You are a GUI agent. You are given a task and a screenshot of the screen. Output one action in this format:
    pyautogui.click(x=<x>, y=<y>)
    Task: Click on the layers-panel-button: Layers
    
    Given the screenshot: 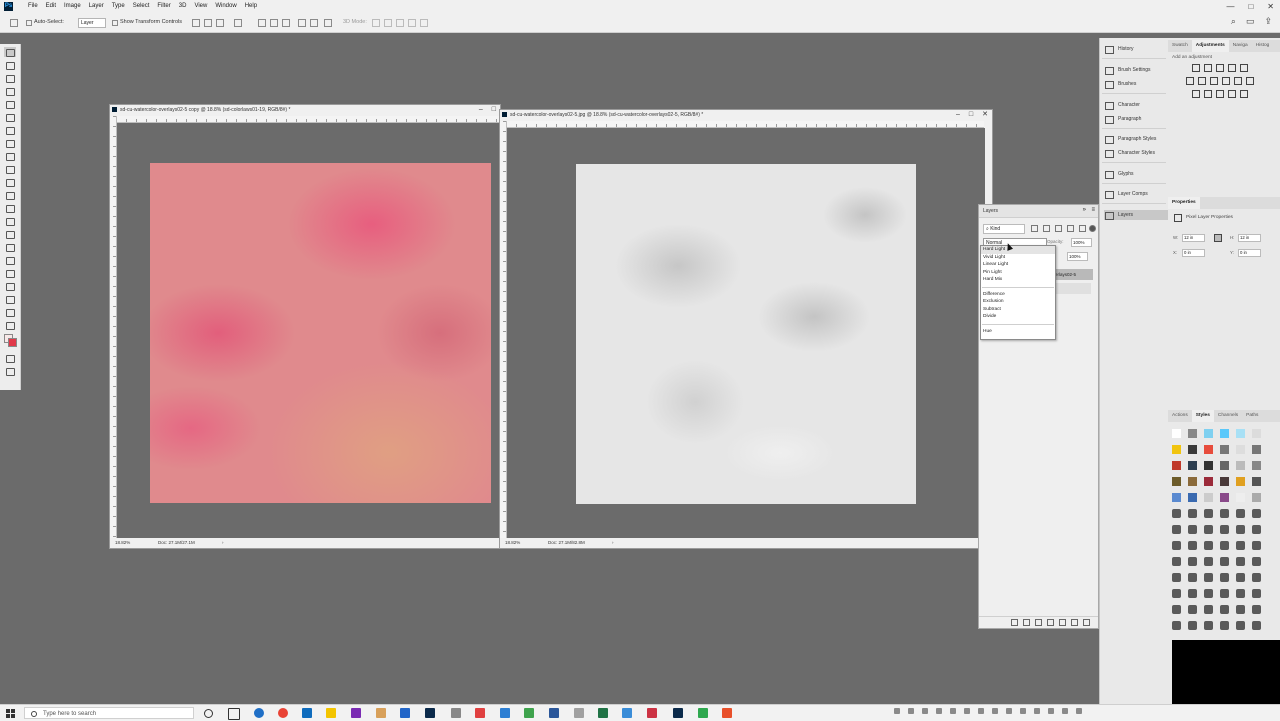 What is the action you would take?
    pyautogui.click(x=1136, y=215)
    